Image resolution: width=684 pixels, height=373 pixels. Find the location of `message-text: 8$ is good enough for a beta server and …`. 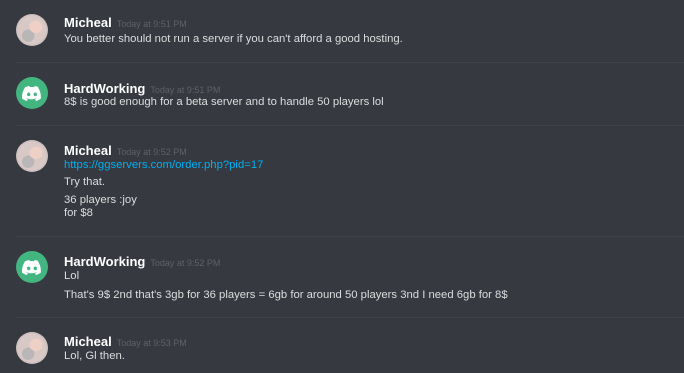

message-text: 8$ is good enough for a beta server and … is located at coordinates (224, 102).